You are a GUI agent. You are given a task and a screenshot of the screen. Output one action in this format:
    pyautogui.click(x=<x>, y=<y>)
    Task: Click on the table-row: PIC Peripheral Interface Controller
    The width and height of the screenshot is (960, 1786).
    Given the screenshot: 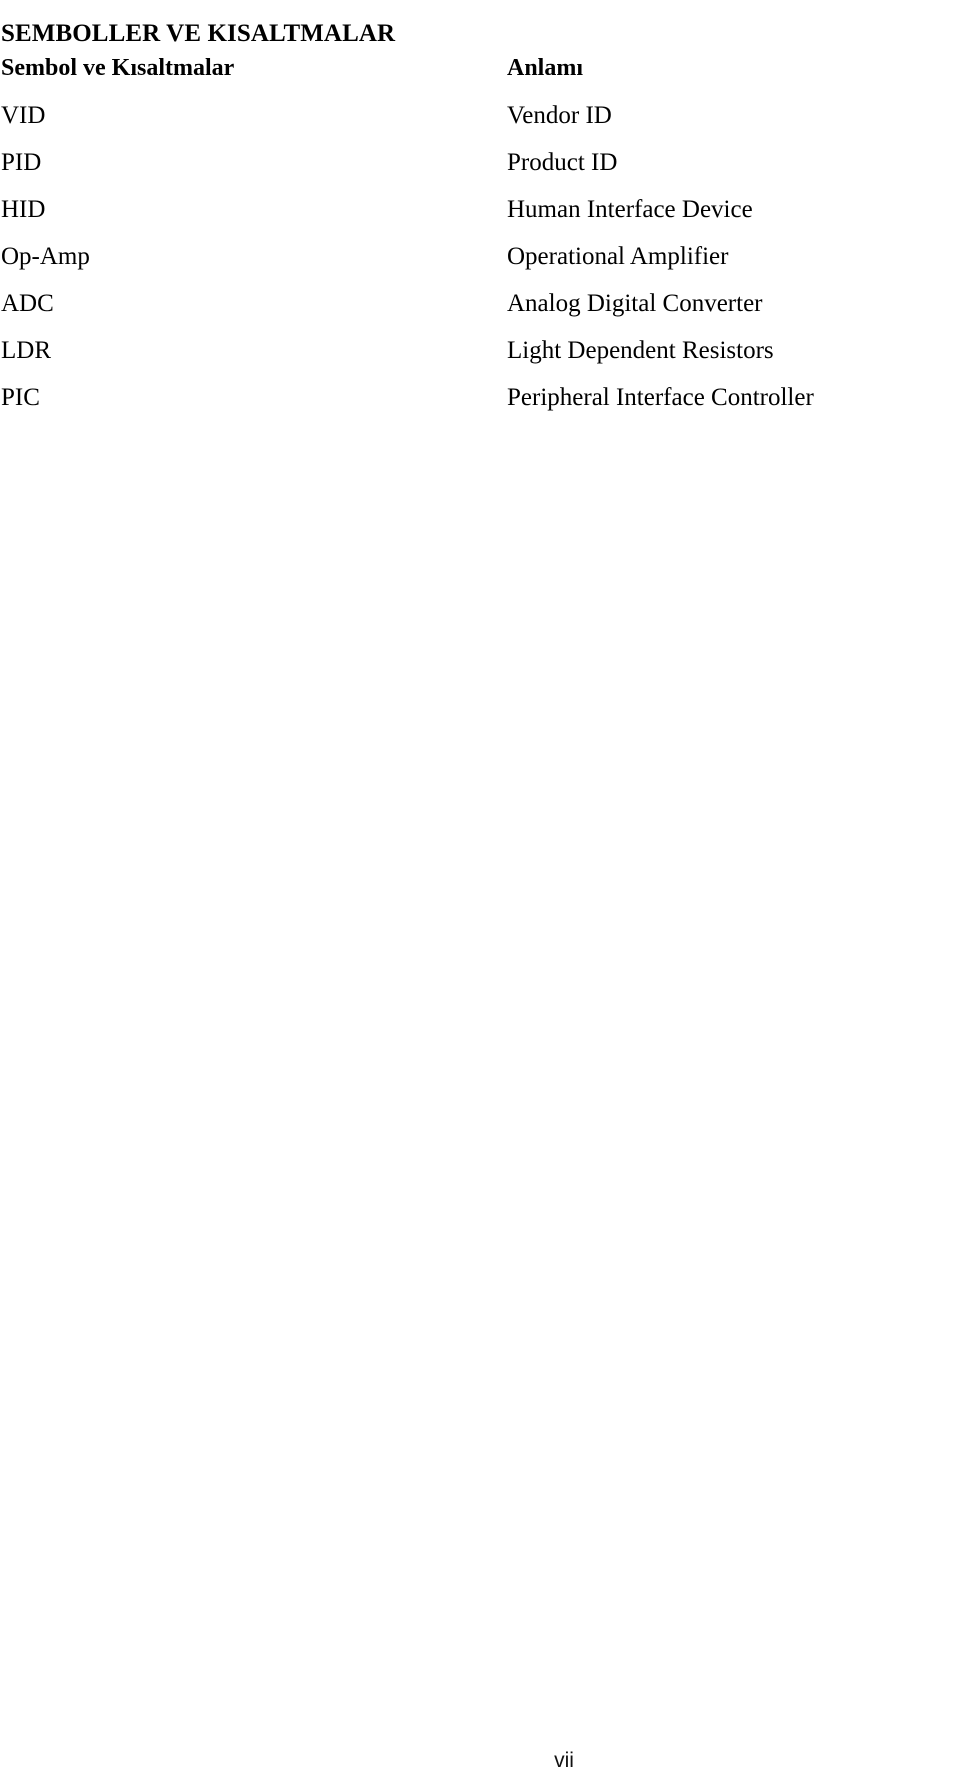 What is the action you would take?
    pyautogui.click(x=480, y=397)
    